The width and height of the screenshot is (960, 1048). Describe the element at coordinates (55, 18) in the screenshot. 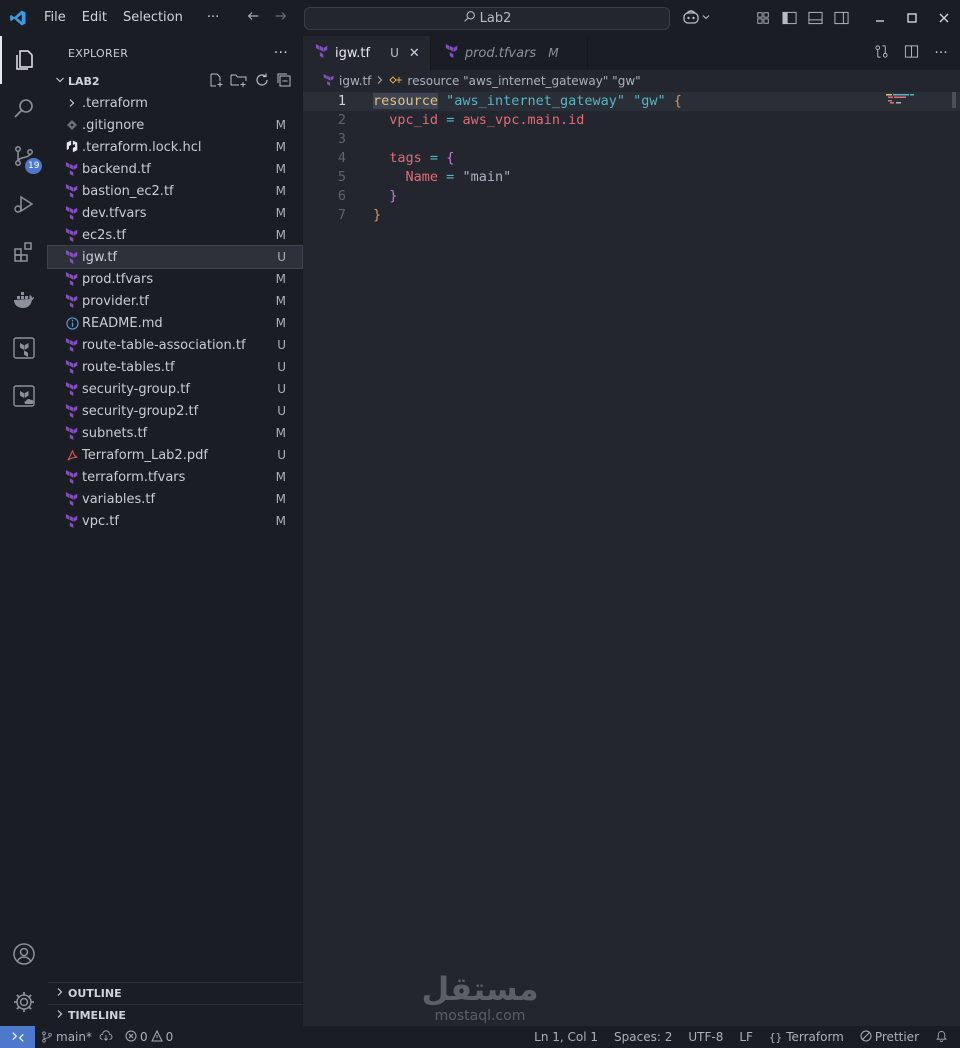

I see `menu-file: File` at that location.